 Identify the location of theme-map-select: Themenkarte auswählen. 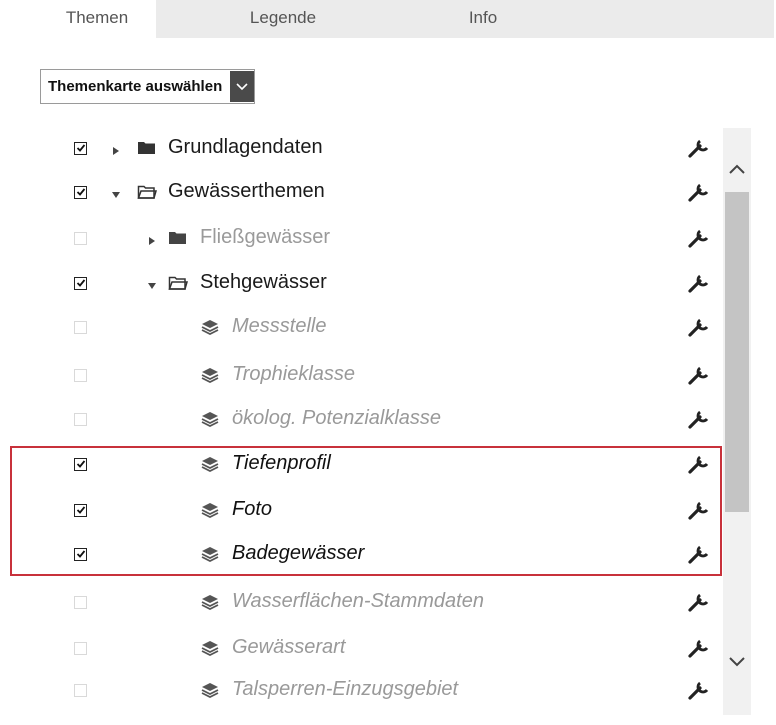
(148, 86).